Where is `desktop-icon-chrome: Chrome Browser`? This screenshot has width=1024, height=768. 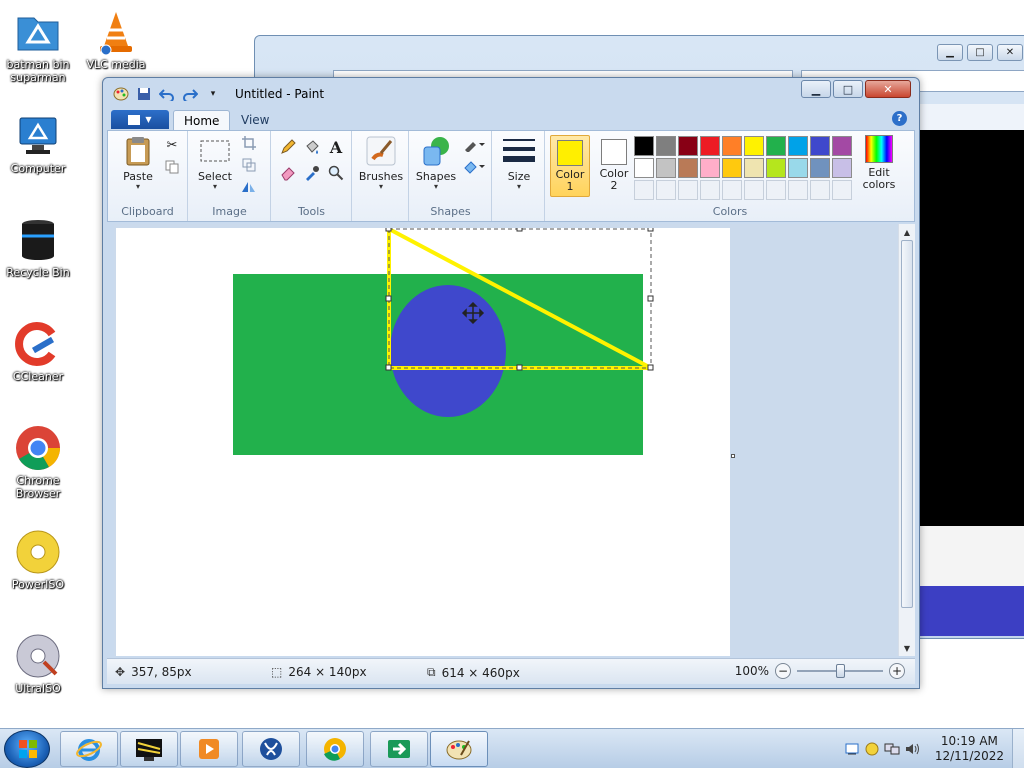 desktop-icon-chrome: Chrome Browser is located at coordinates (38, 462).